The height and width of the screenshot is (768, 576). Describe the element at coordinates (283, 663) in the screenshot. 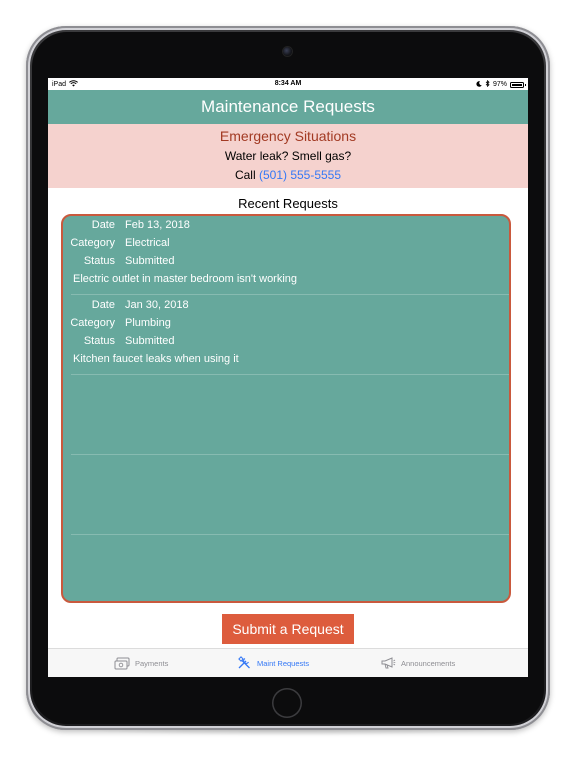

I see `tab-label: Maint Requests` at that location.